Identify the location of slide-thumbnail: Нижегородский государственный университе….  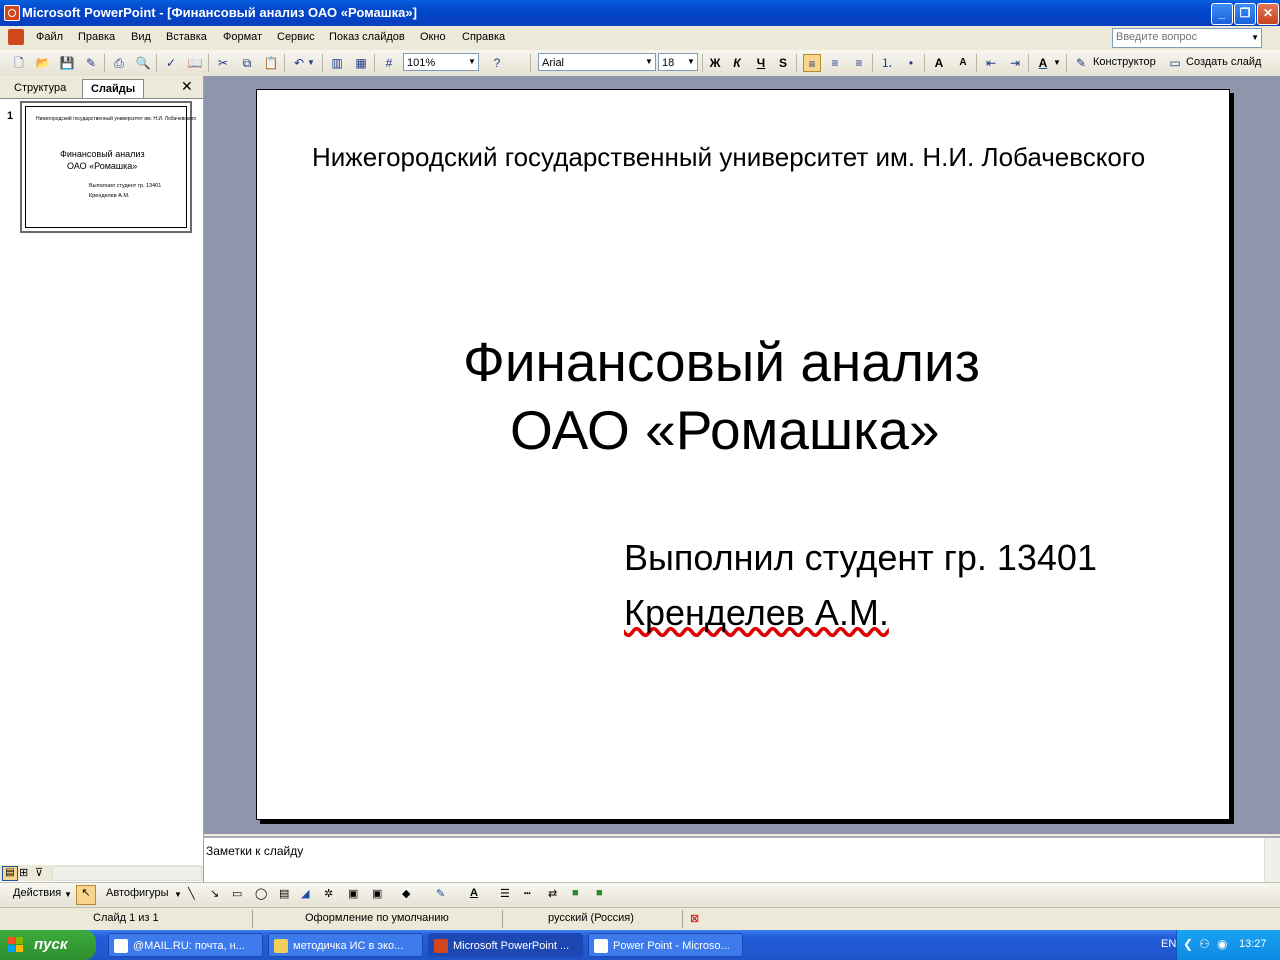
(108, 167).